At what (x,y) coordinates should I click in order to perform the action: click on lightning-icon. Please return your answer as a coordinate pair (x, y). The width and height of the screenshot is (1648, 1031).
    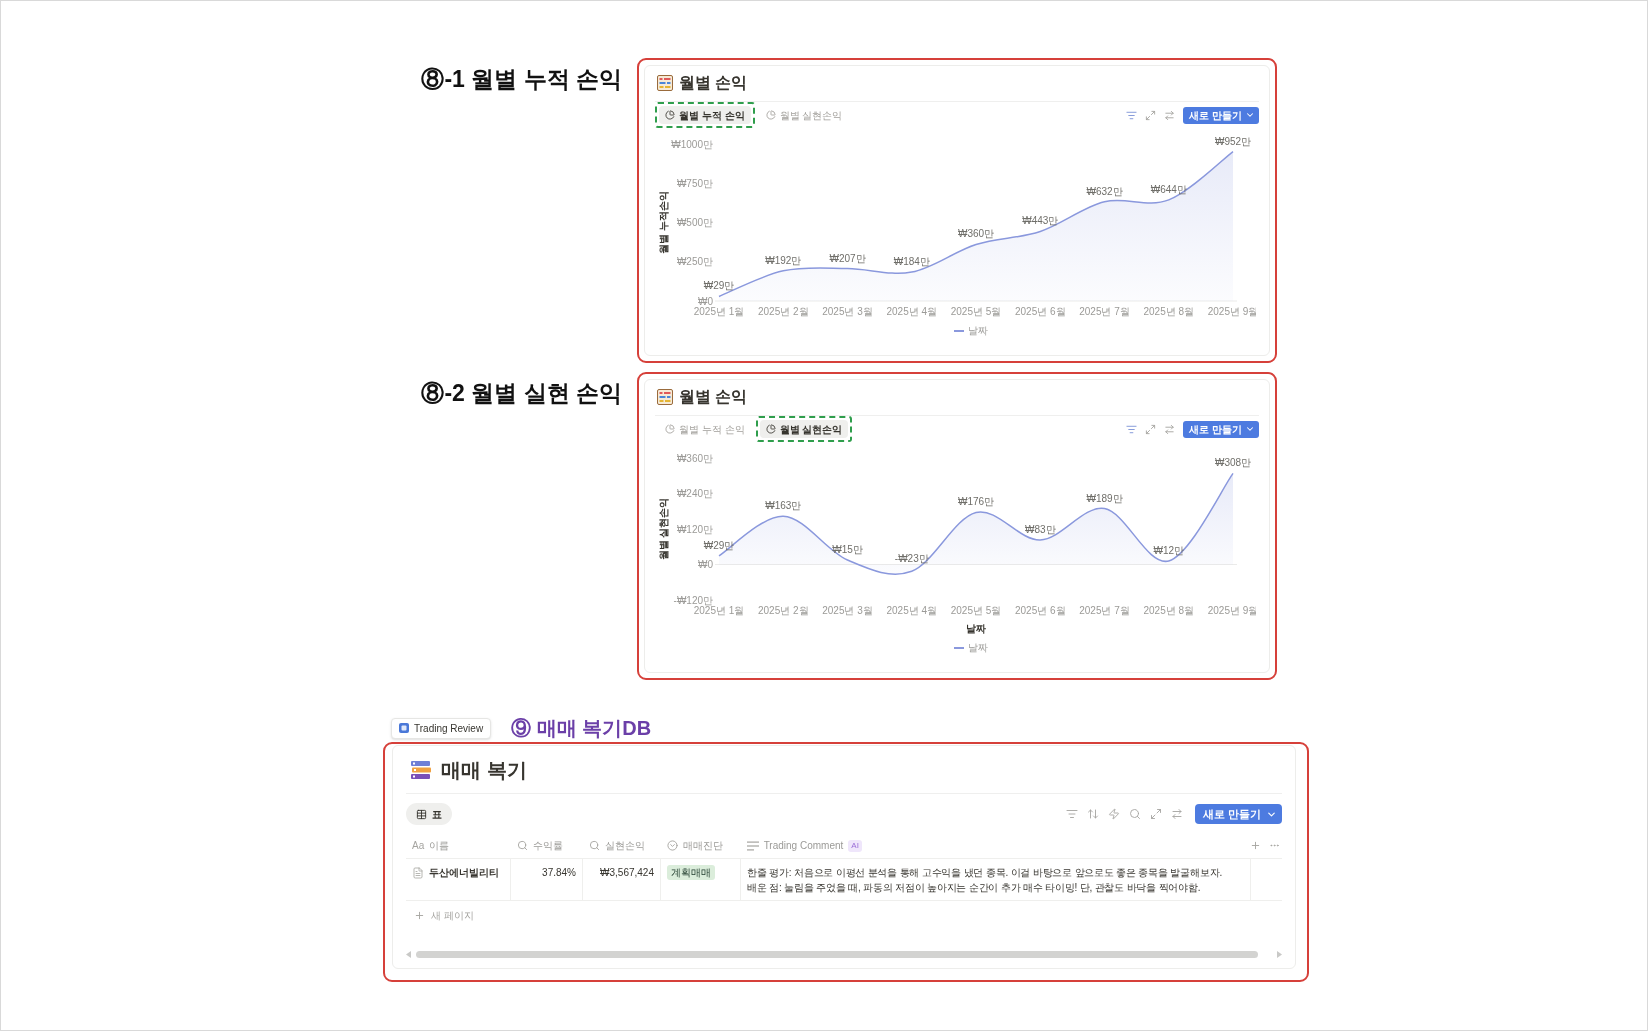
    Looking at the image, I should click on (1113, 814).